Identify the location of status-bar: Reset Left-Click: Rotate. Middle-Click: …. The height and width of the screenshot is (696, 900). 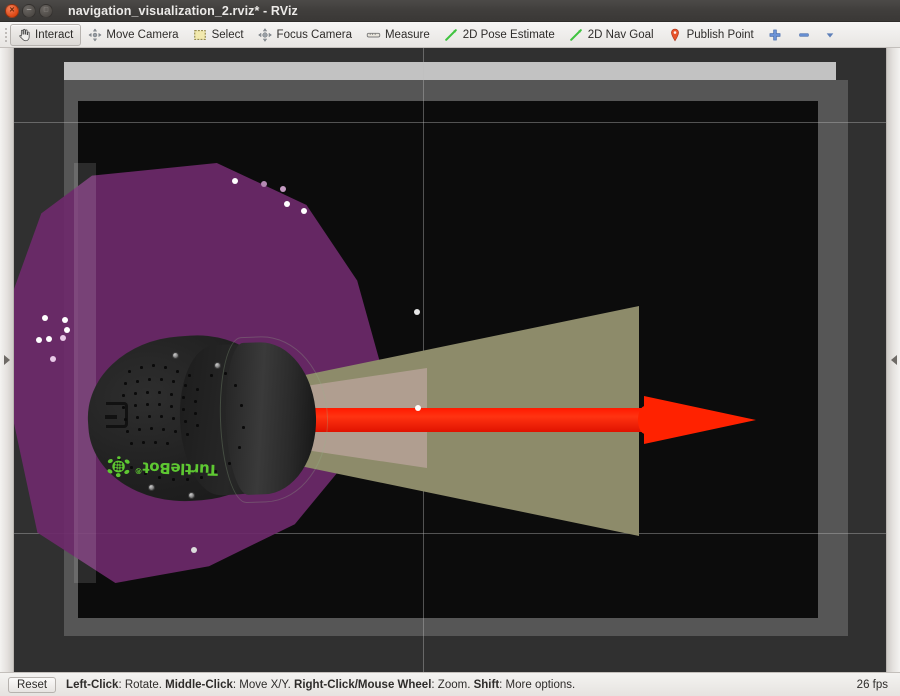
(450, 684).